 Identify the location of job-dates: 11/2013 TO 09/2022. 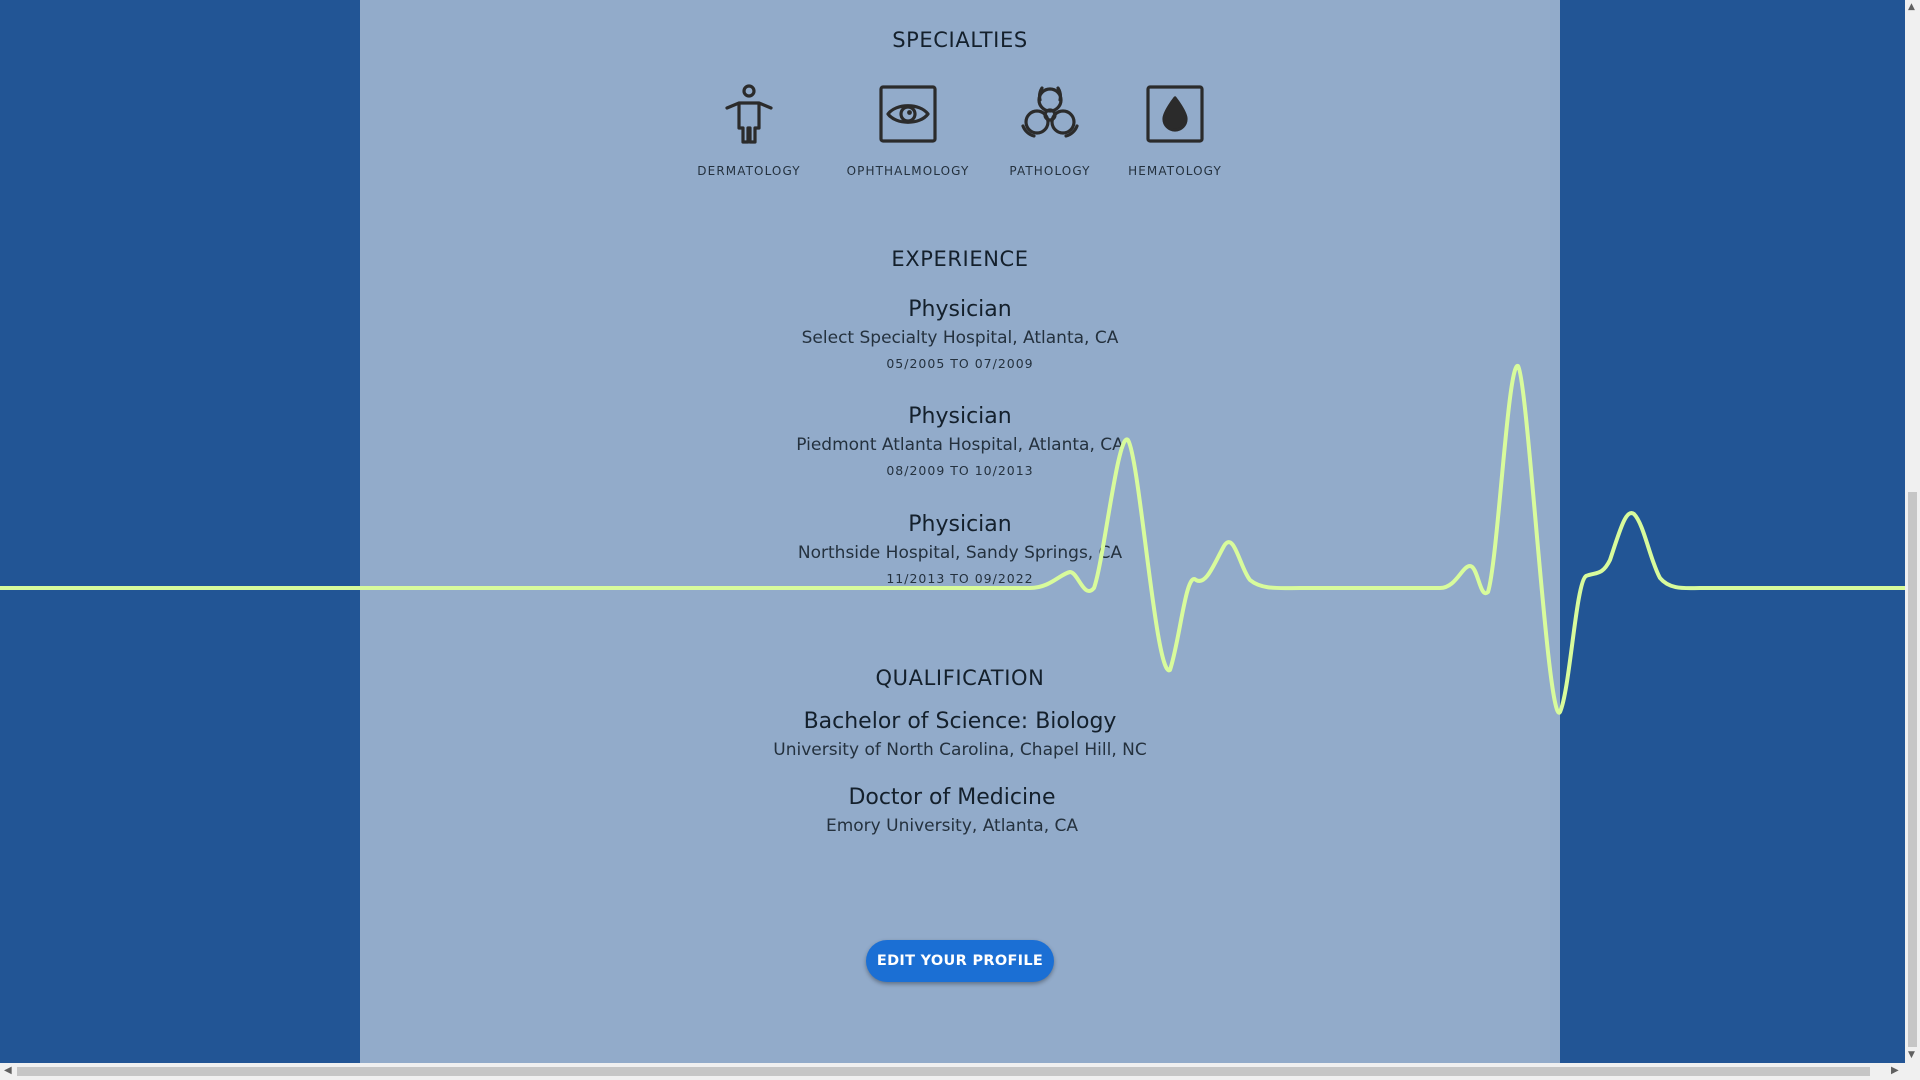
(960, 578).